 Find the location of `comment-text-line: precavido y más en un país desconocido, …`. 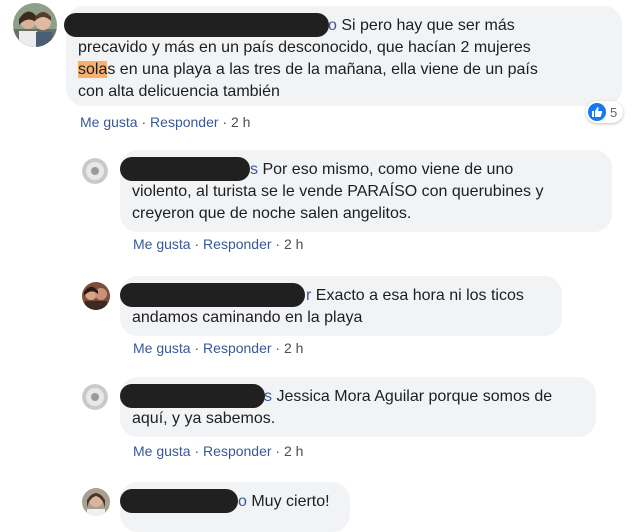

comment-text-line: precavido y más en un país desconocido, … is located at coordinates (304, 47).